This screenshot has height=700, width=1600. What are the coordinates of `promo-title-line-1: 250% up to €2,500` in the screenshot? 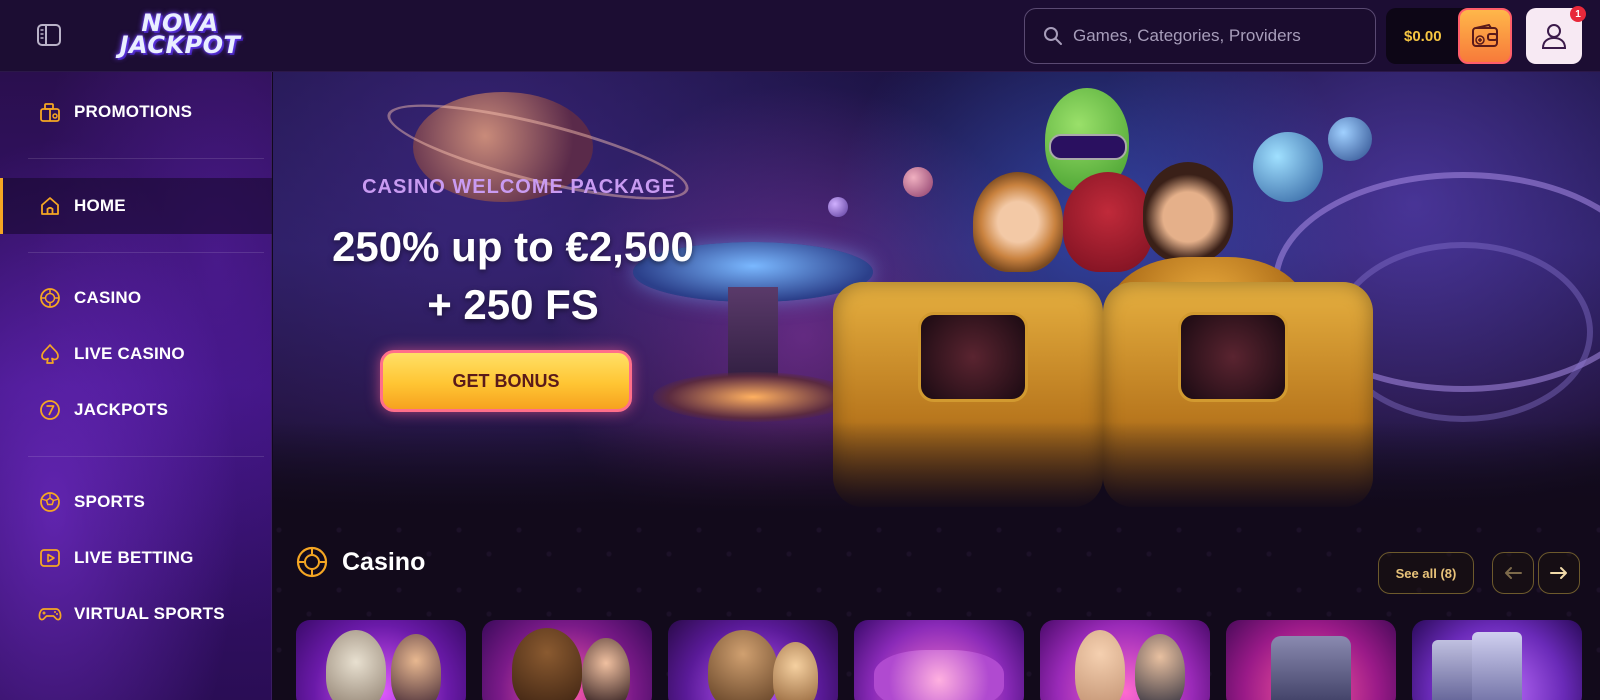 It's located at (513, 246).